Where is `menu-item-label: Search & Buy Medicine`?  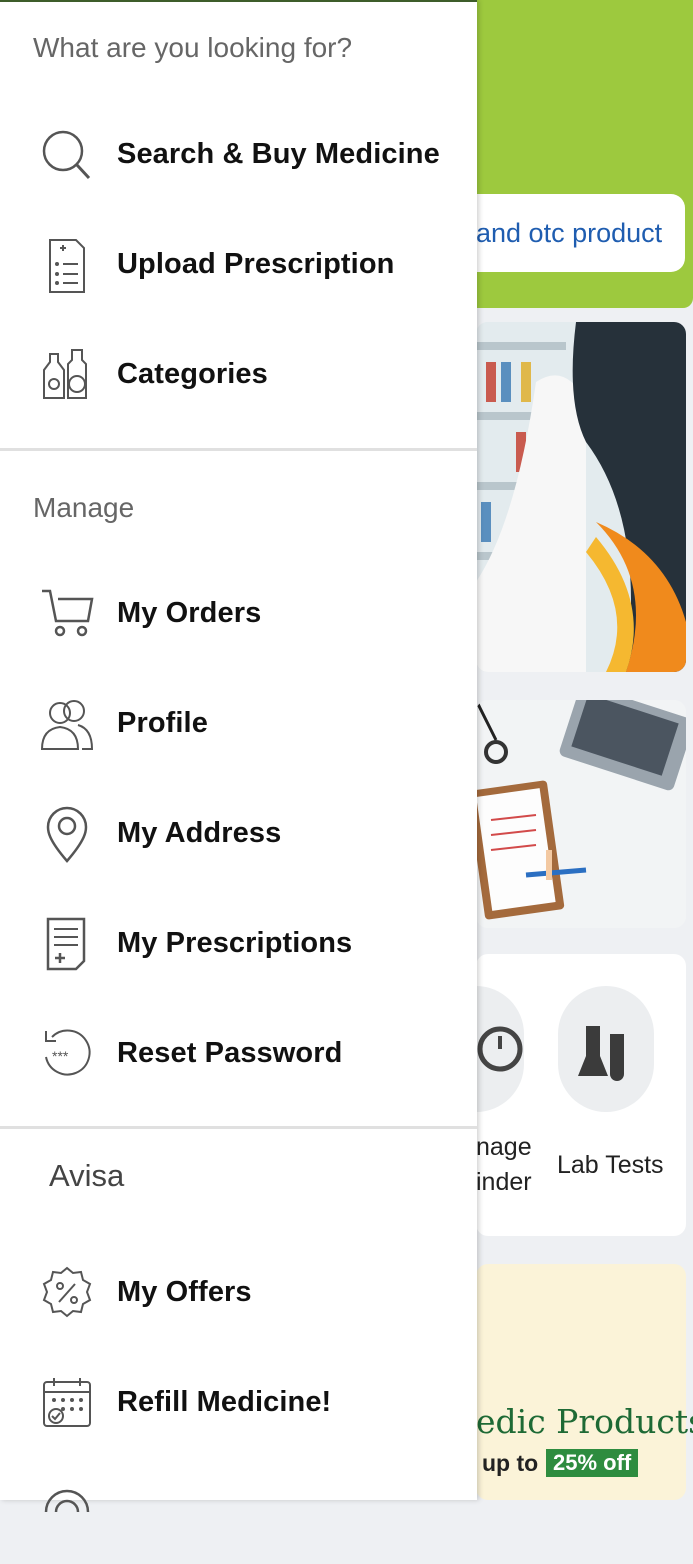
menu-item-label: Search & Buy Medicine is located at coordinates (278, 154).